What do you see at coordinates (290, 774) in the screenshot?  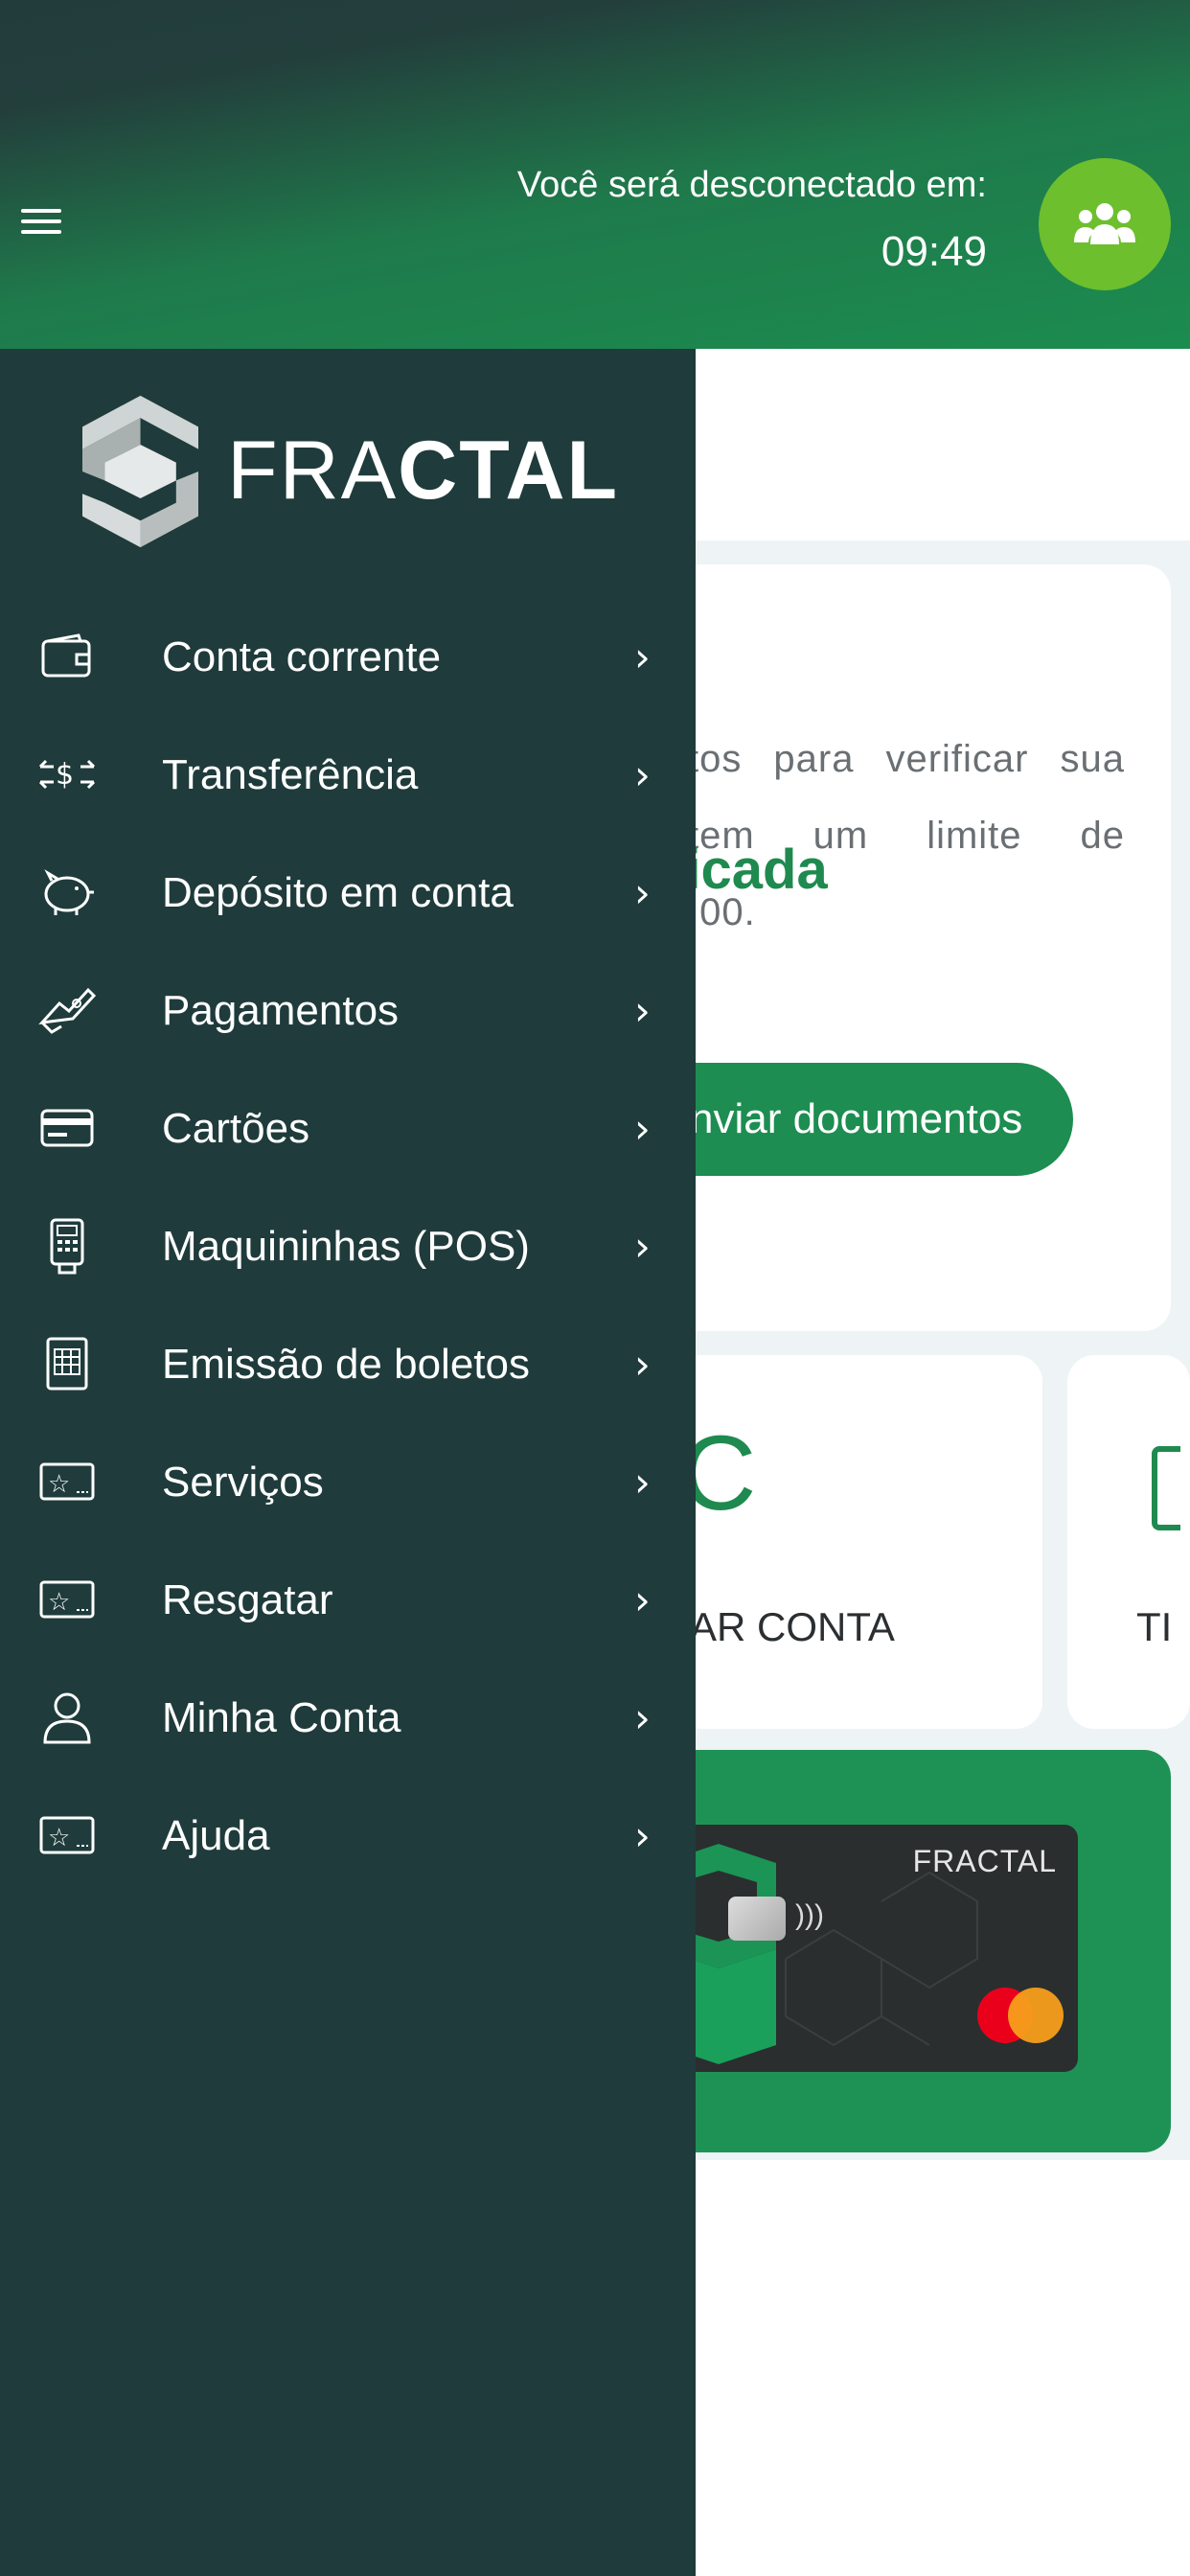 I see `menu-item-label: Transferência` at bounding box center [290, 774].